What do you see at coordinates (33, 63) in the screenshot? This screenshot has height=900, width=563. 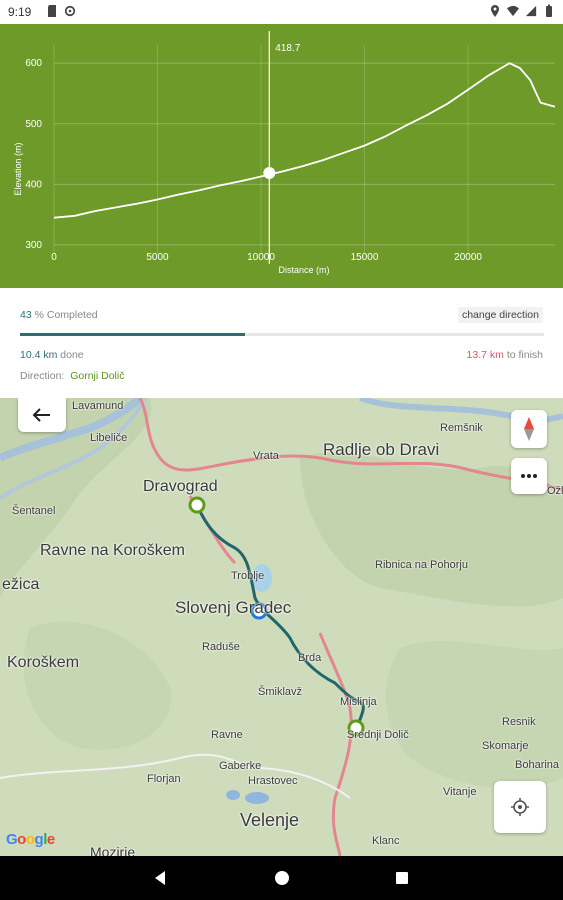 I see `y-tick-label: 600` at bounding box center [33, 63].